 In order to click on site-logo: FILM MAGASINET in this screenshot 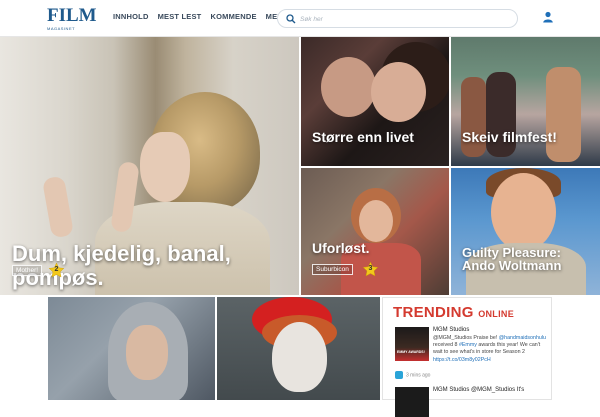, I will do `click(72, 18)`.